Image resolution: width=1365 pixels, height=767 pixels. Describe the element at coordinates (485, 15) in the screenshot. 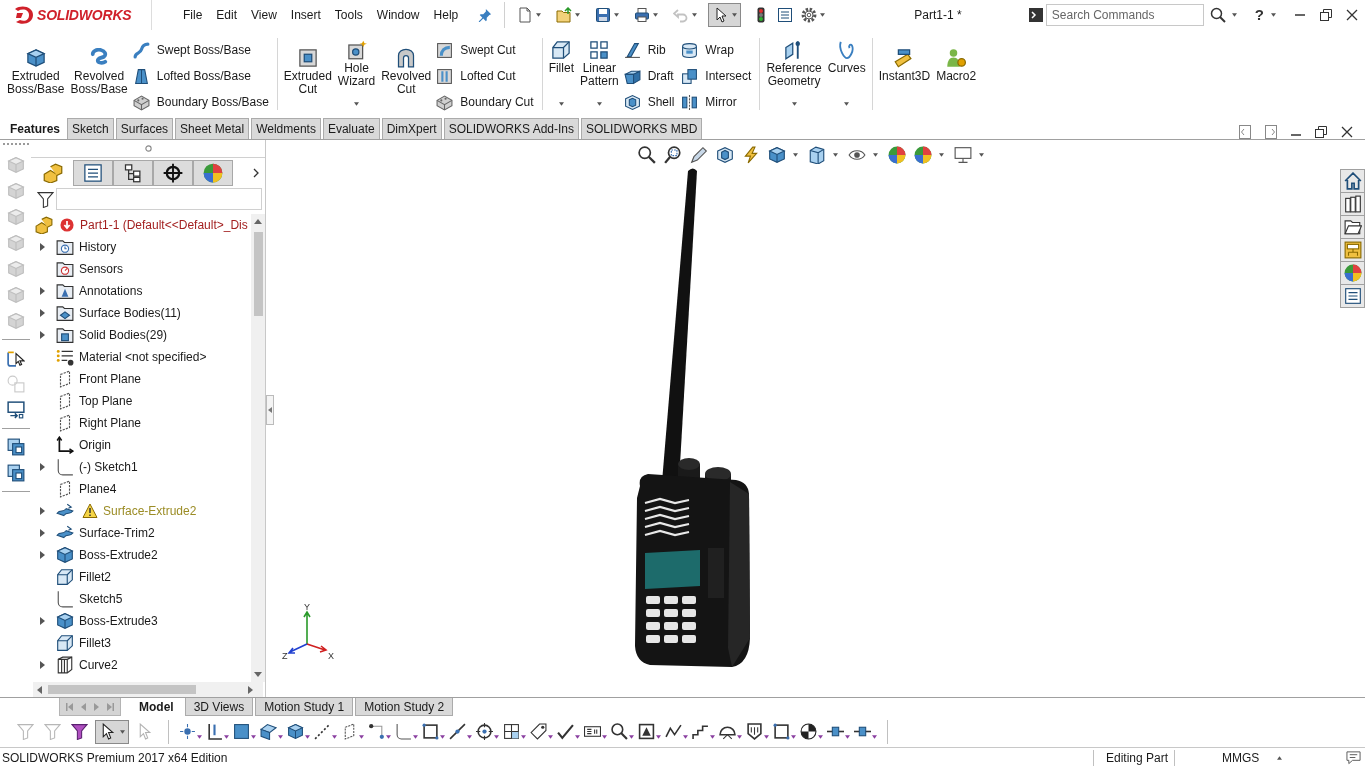

I see `pin-icon` at that location.